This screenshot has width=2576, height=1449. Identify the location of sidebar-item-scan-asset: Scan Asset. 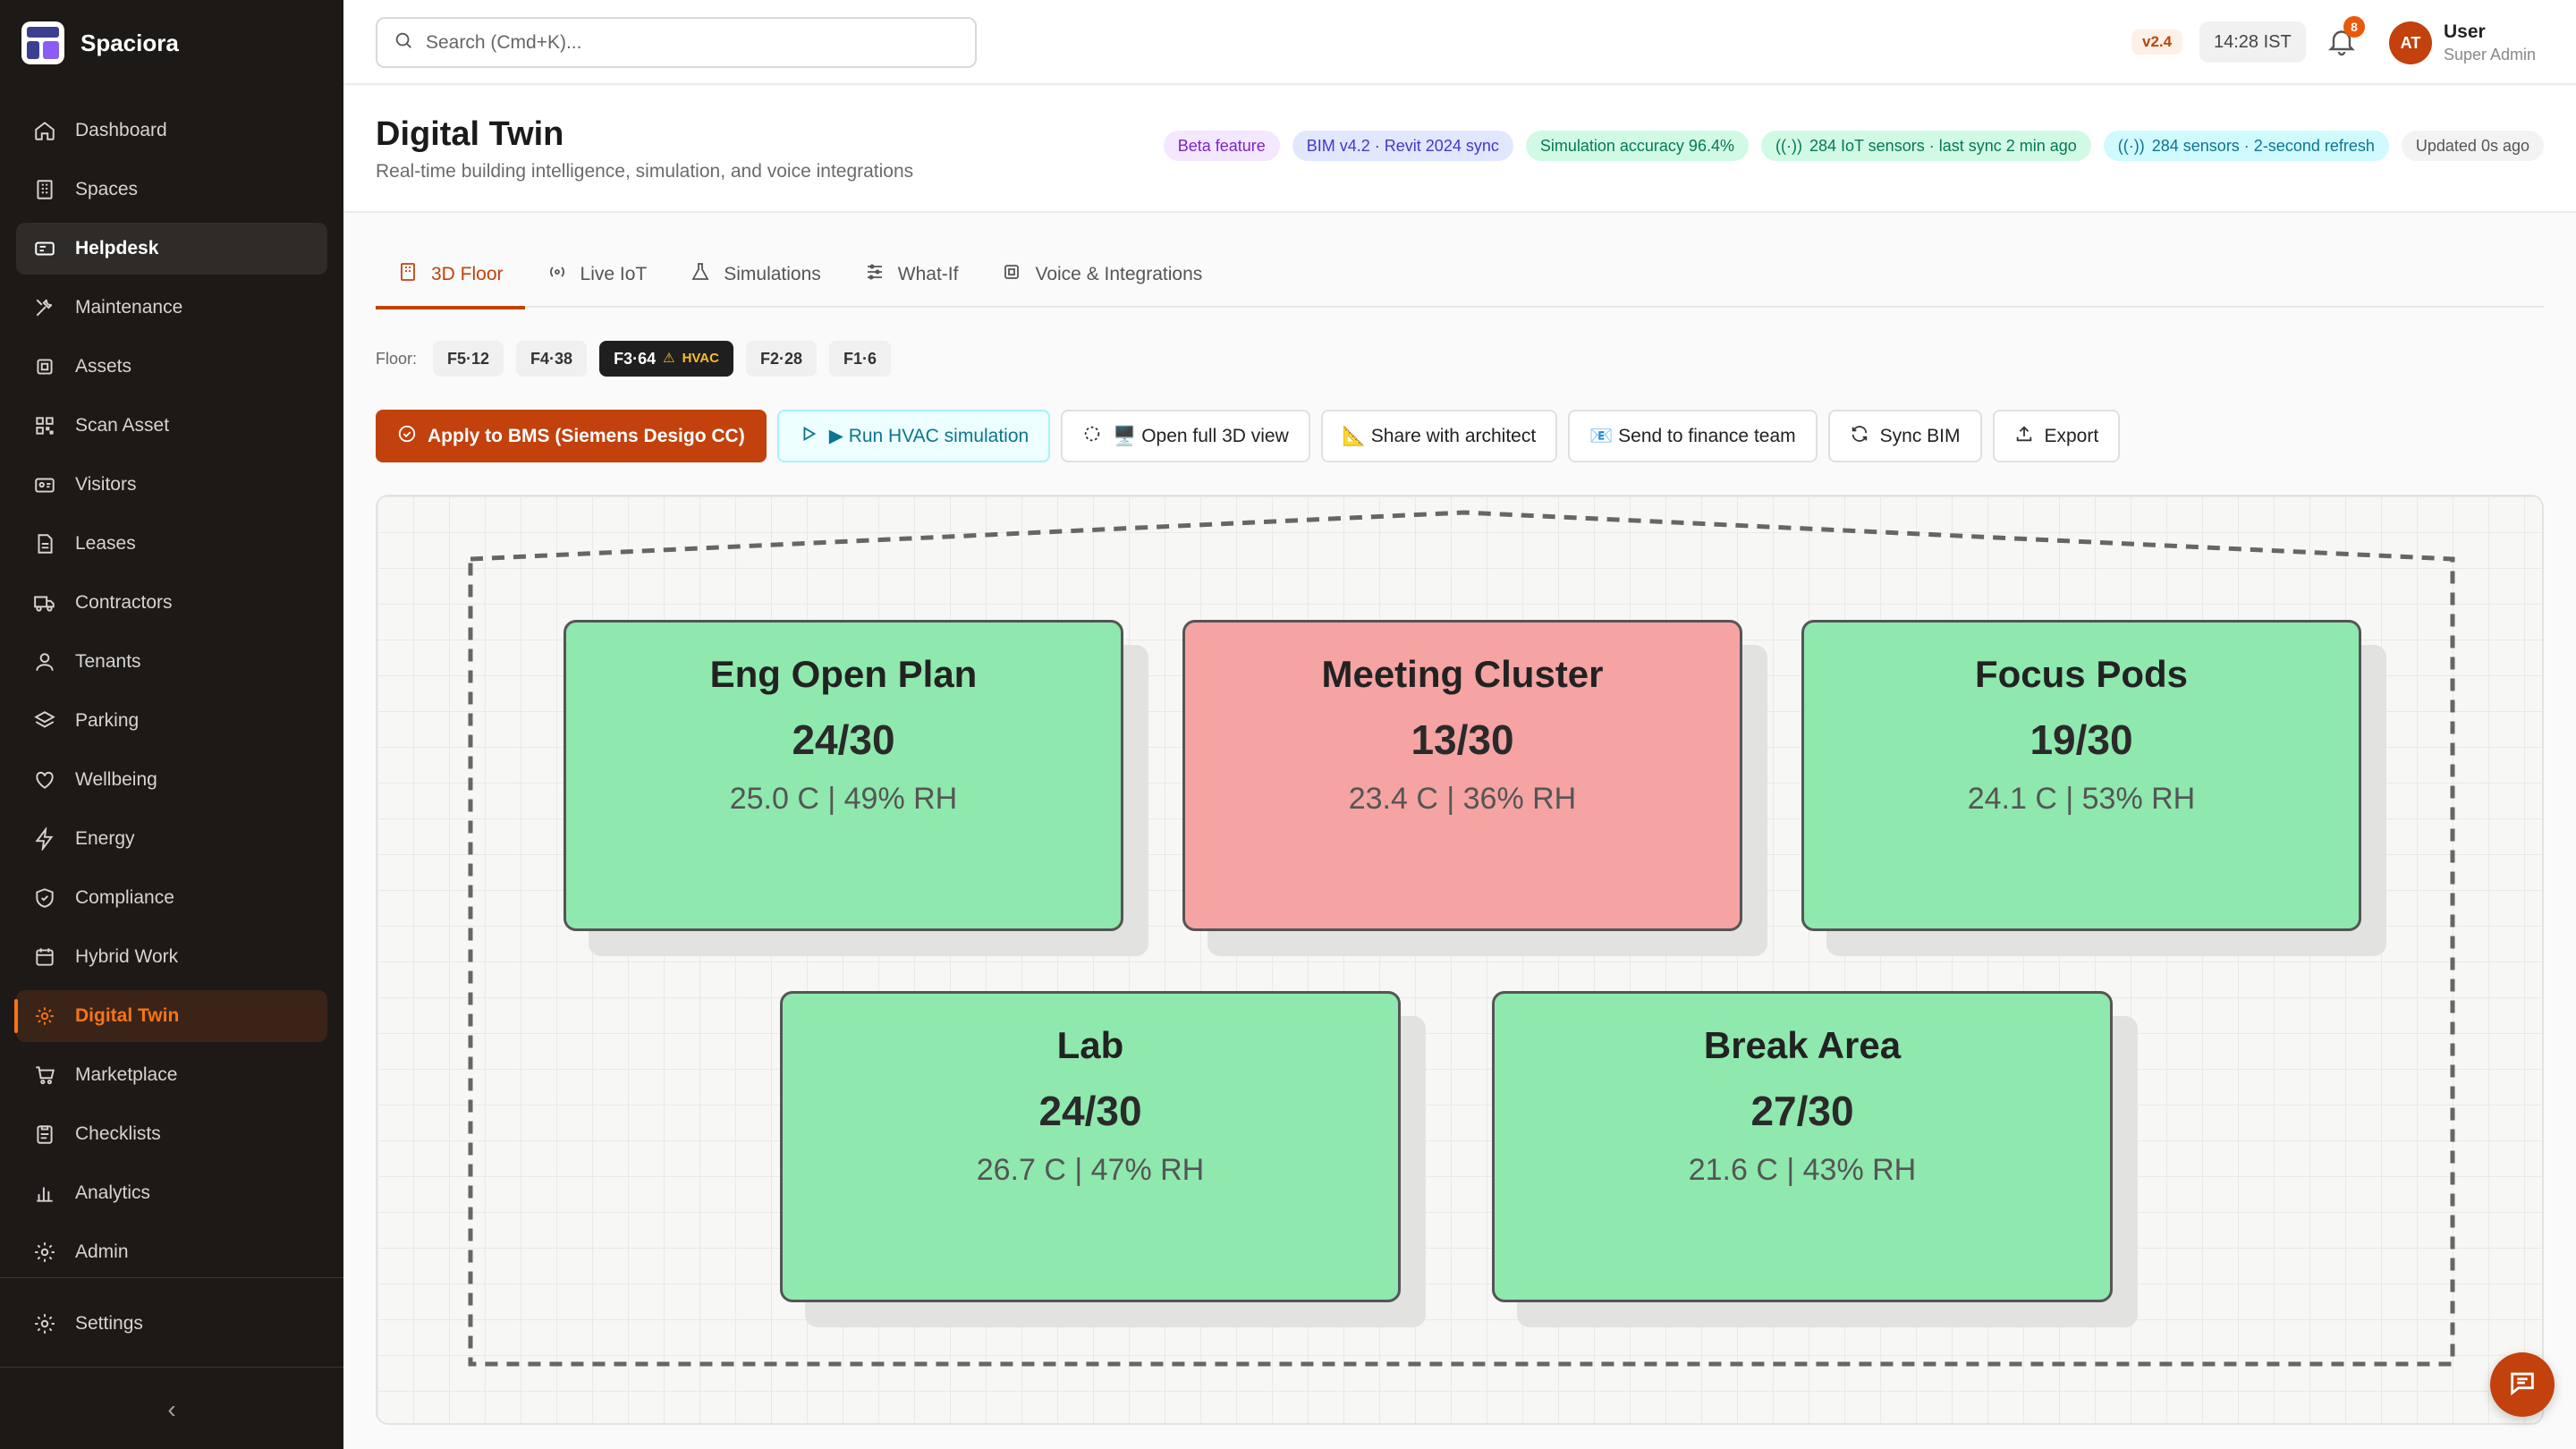
(171, 426).